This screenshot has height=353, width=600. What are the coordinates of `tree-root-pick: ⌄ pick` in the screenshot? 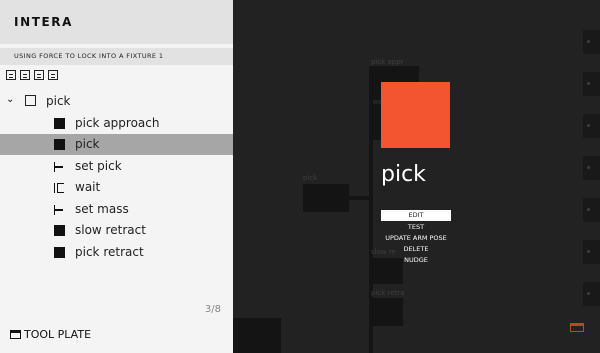 It's located at (116, 101).